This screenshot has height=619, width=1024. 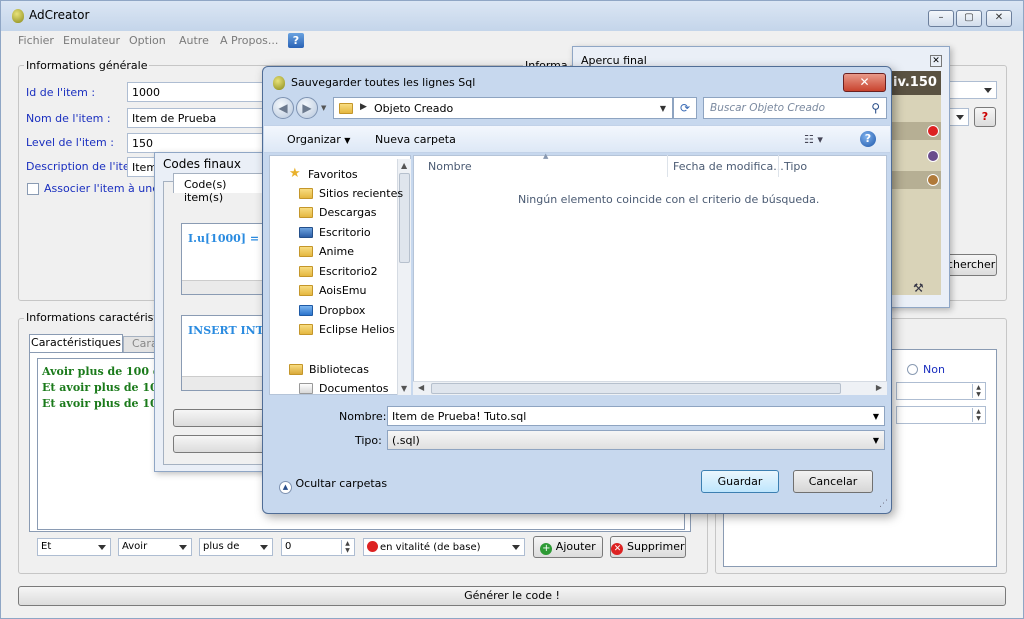 I want to click on save-button: Guardar, so click(x=740, y=481).